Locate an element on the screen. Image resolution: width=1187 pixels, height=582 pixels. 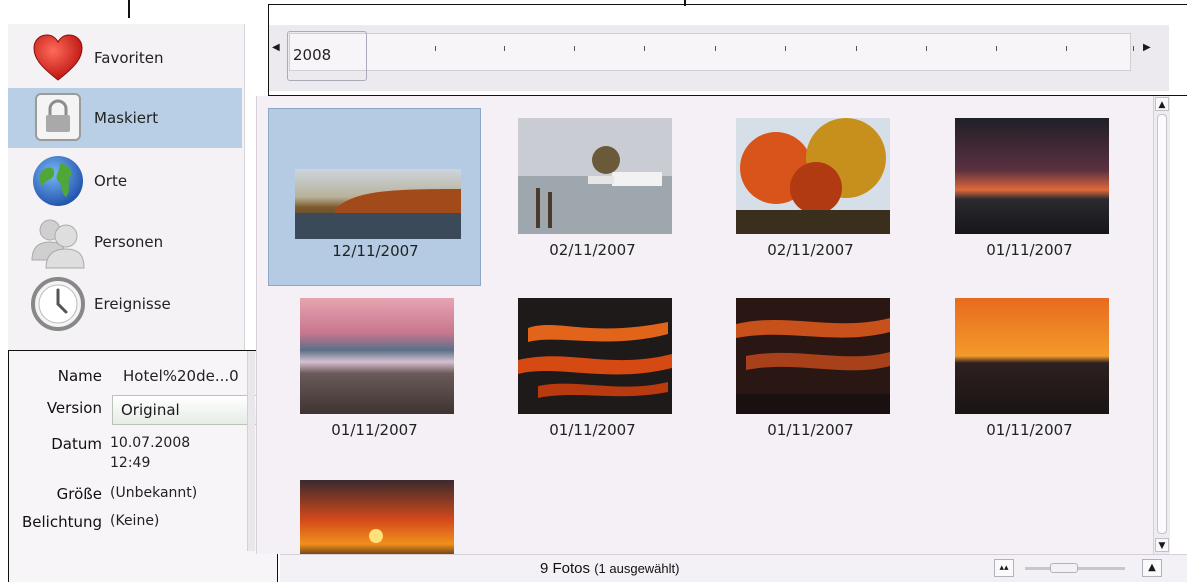
status-bar: 9 Fotos (1 ausgewählt) ▴▴ ▲ is located at coordinates (733, 568).